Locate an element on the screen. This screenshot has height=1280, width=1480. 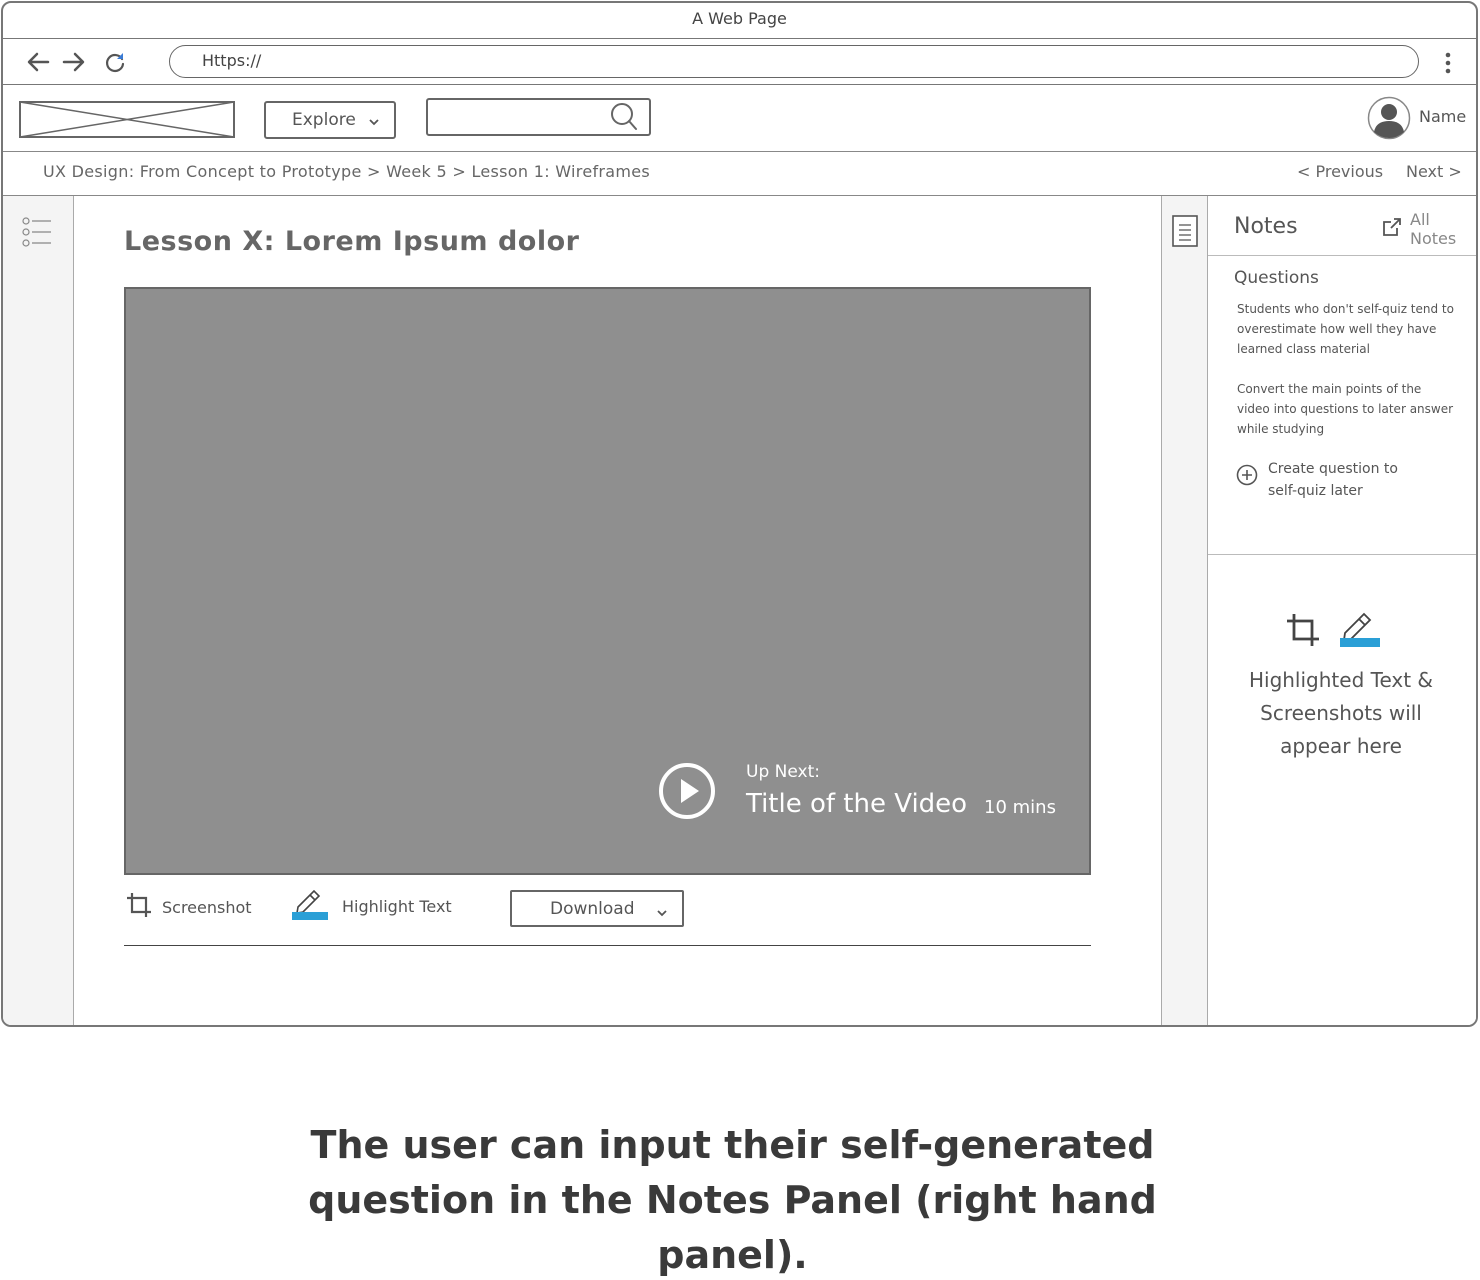
reload-icon is located at coordinates (115, 62).